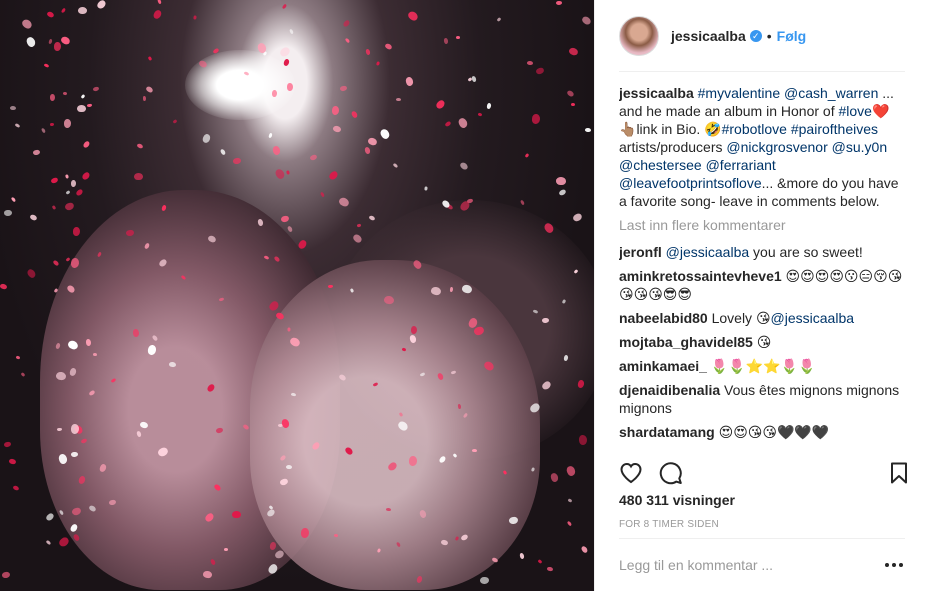 This screenshot has width=925, height=591. What do you see at coordinates (669, 524) in the screenshot?
I see `post-timestamp: FOR 8 TIMER SIDEN` at bounding box center [669, 524].